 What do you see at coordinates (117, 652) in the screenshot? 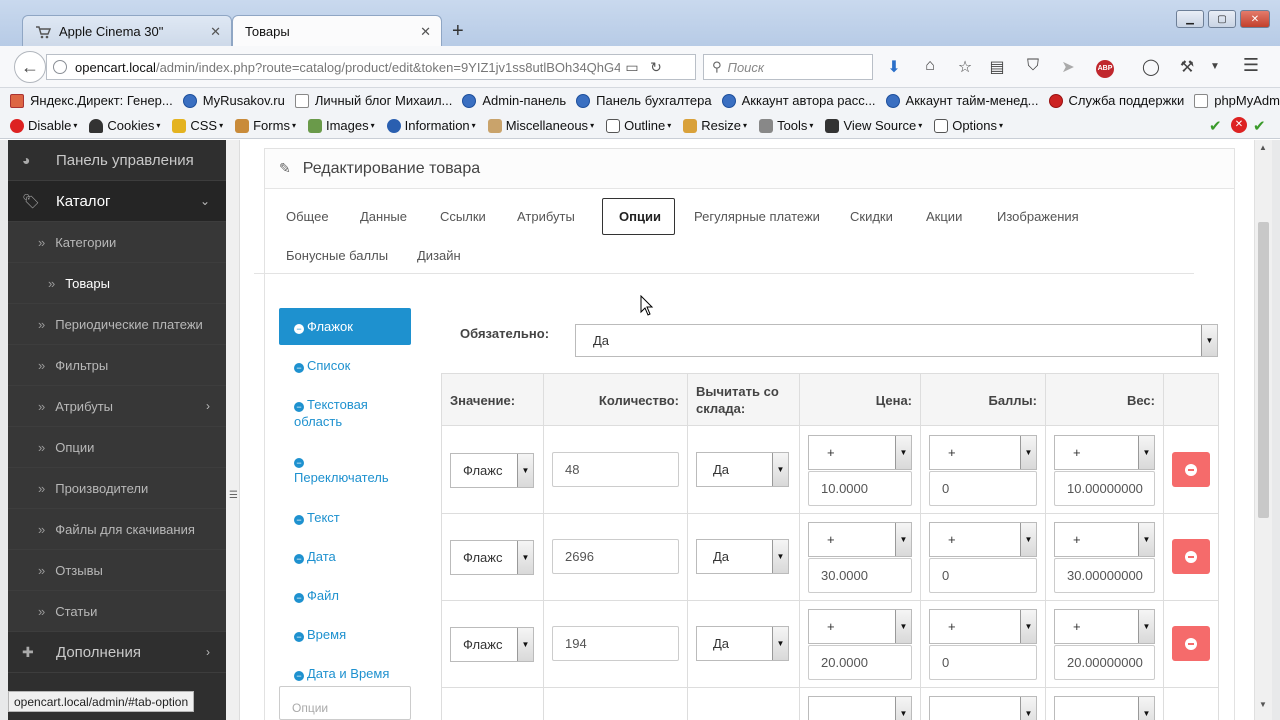
I see `sidebar-item-extensions: ✚ Дополнения ›` at bounding box center [117, 652].